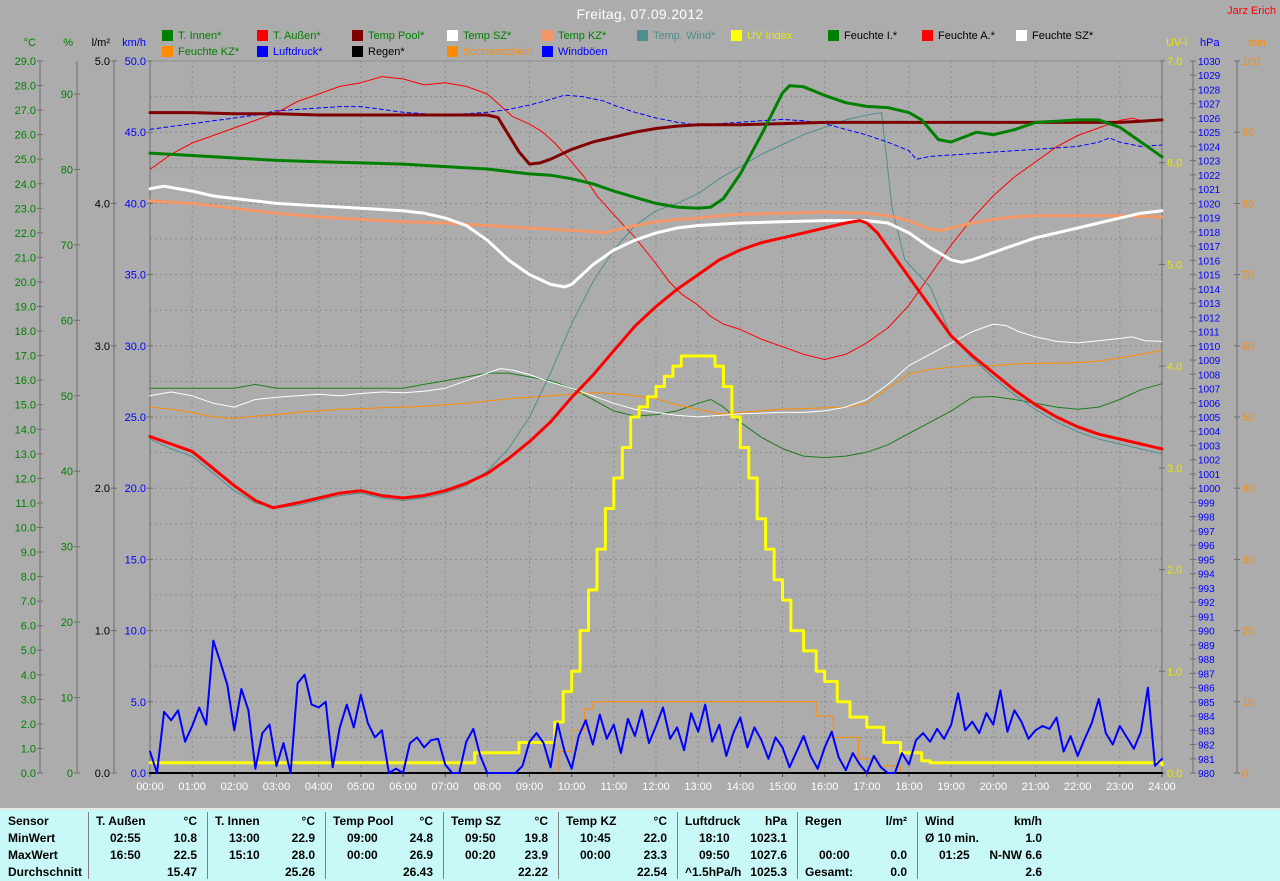  What do you see at coordinates (954, 855) in the screenshot?
I see `table-cell-time: 01:25` at bounding box center [954, 855].